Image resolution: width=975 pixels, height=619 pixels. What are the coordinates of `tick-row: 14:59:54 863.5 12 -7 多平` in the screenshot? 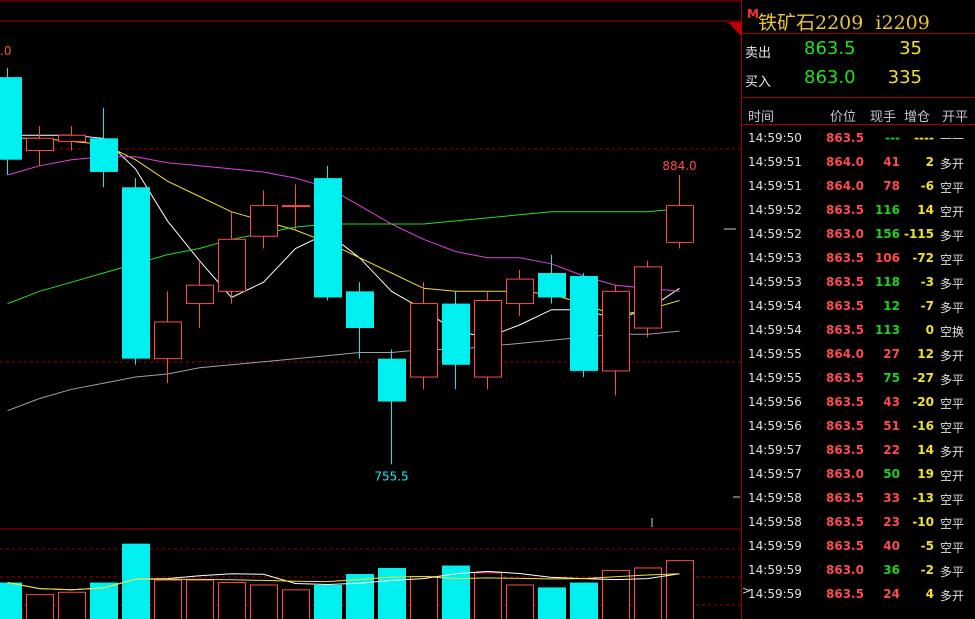 It's located at (858, 307).